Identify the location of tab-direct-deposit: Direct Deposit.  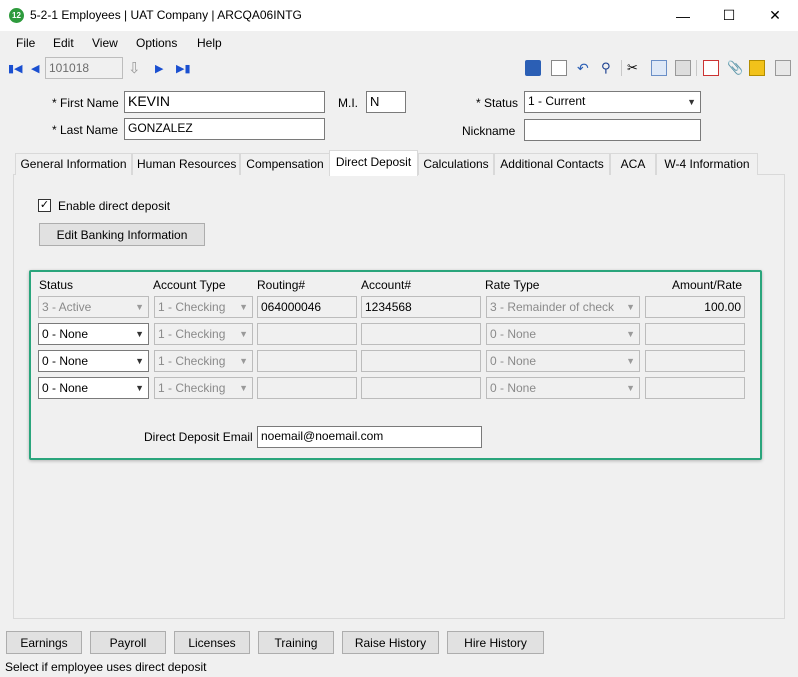
(373, 163).